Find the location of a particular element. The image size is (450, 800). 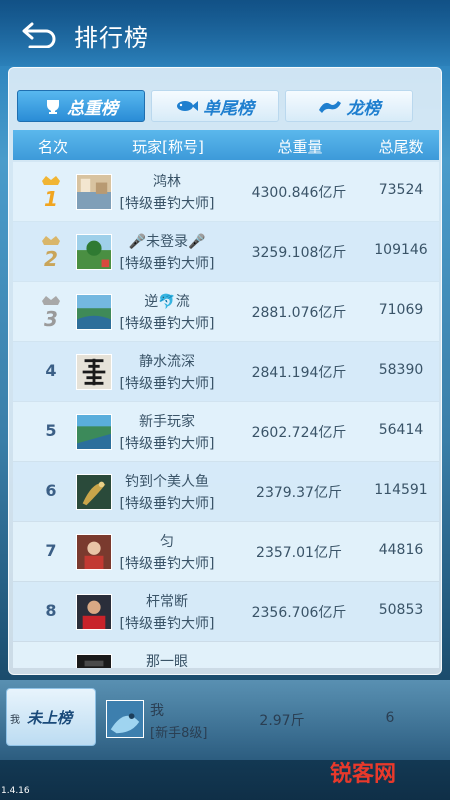

player-name: 那一眼 is located at coordinates (167, 661).